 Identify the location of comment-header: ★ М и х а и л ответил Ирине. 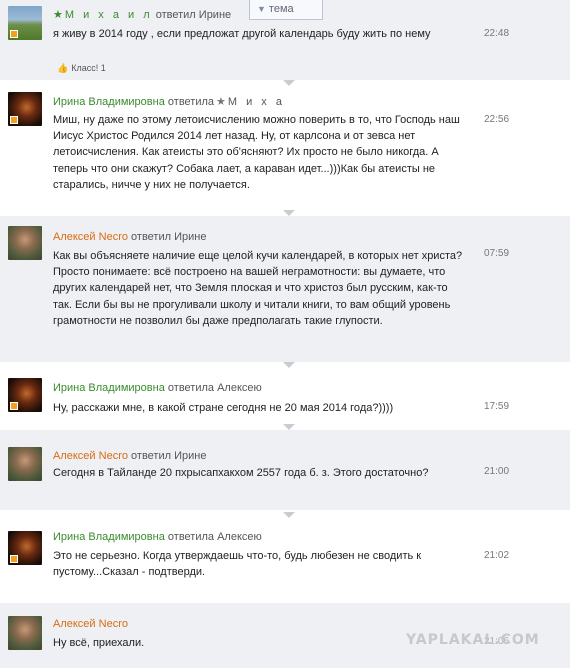
(142, 14).